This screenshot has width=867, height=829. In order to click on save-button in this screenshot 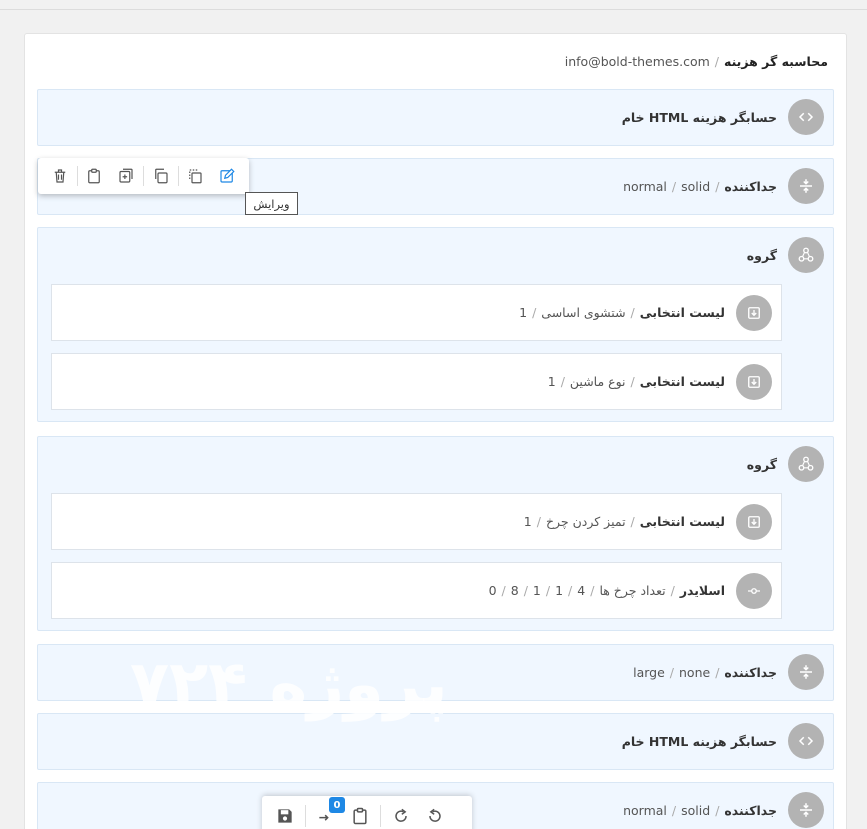, I will do `click(285, 816)`.